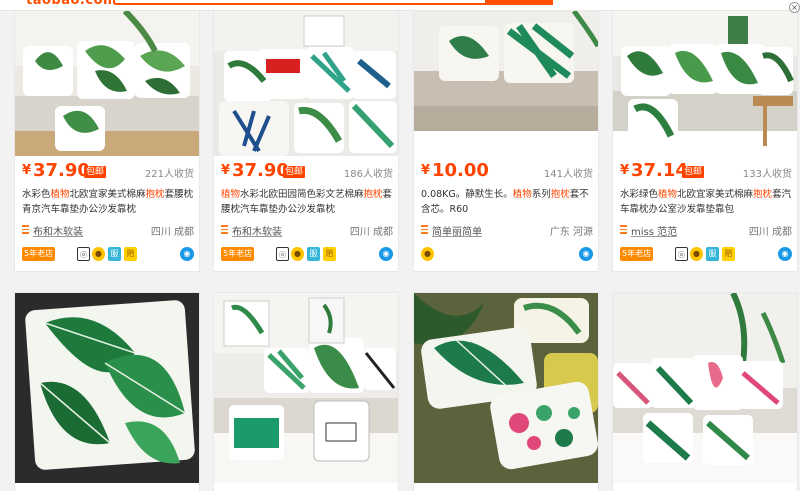  What do you see at coordinates (457, 230) in the screenshot?
I see `shop-name-link: 简单丽简单` at bounding box center [457, 230].